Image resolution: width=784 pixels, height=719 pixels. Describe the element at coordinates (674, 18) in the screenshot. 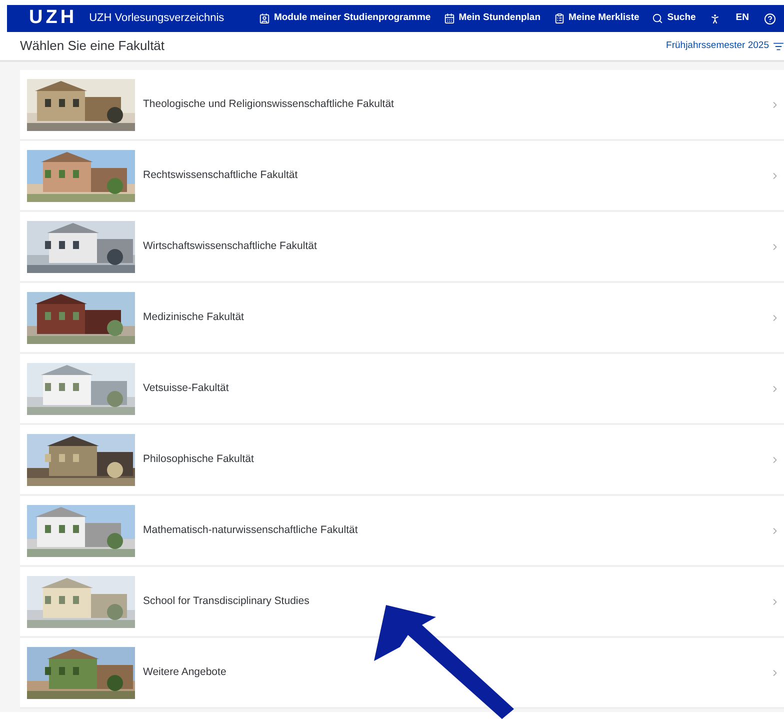

I see `nav-link: Suche` at that location.